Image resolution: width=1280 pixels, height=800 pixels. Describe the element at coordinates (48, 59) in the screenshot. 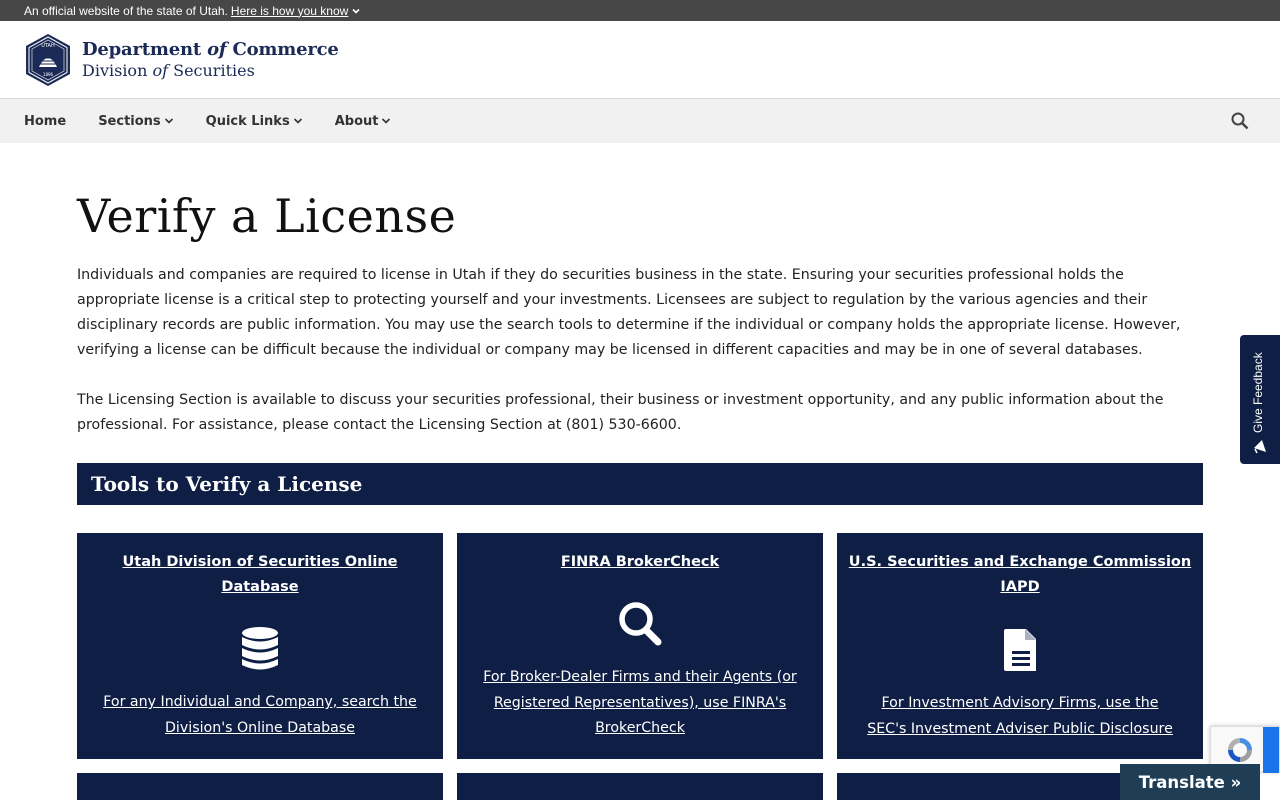

I see `utah-seal-icon: UTAH 1896` at that location.